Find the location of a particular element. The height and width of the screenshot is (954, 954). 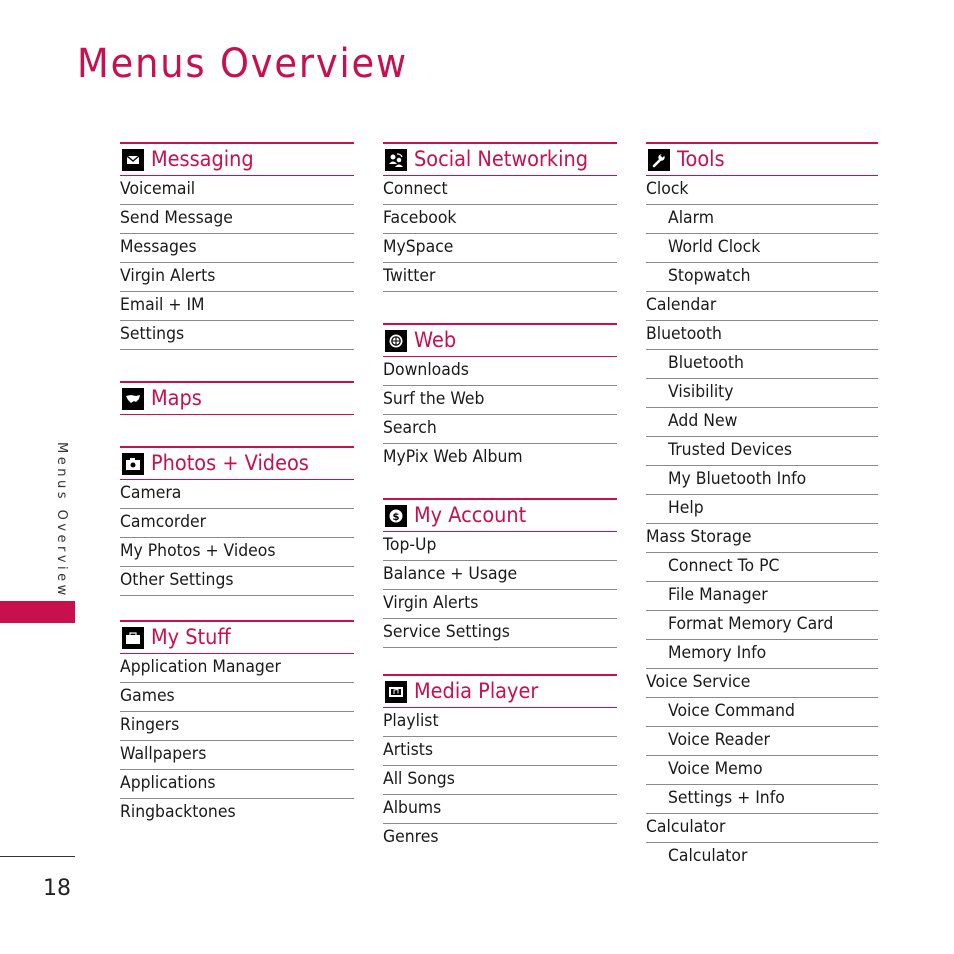

menu-item-label: Genres is located at coordinates (411, 837).